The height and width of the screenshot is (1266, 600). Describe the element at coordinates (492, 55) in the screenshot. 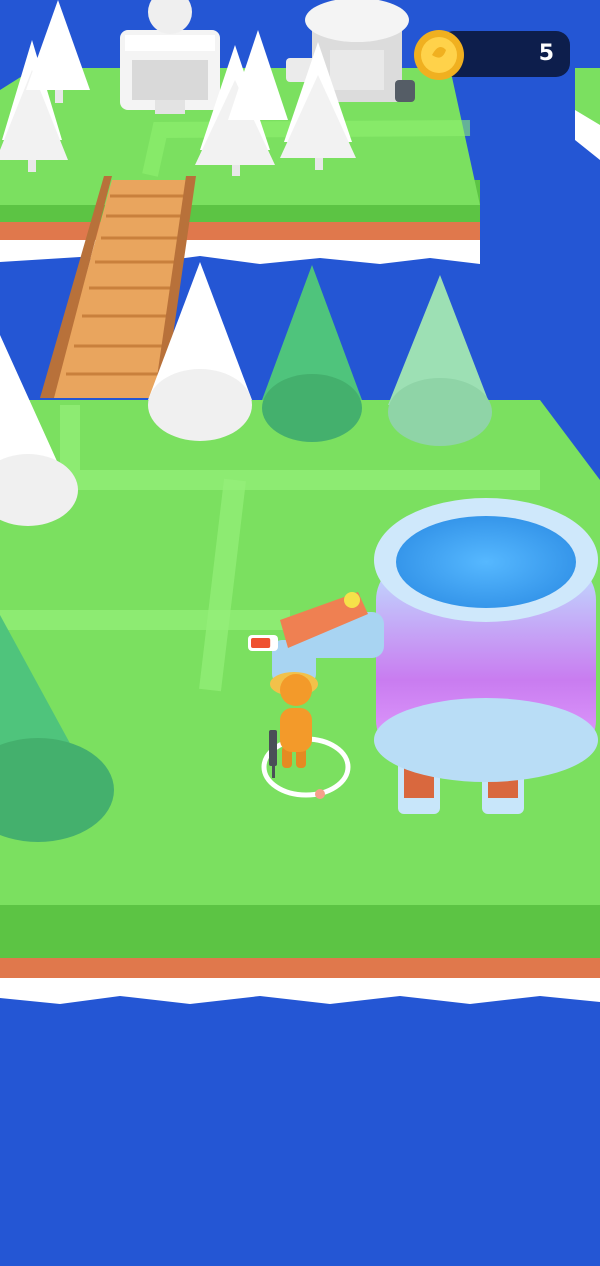

I see `coin-counter: 5` at that location.